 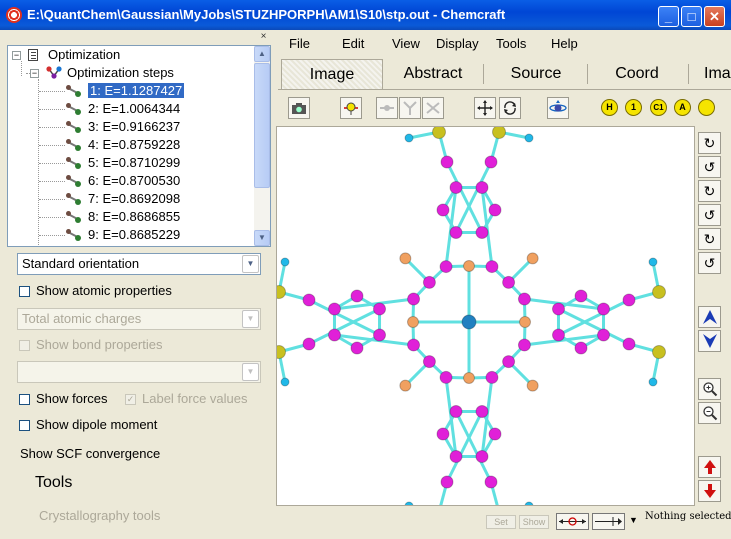 I want to click on tree-step-row: 1: E=1.1287427, so click(x=136, y=91).